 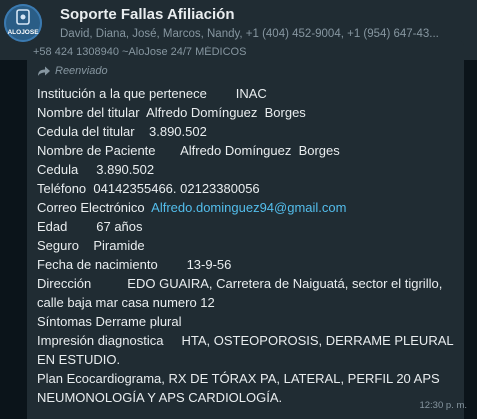 I want to click on forwarded-indicator: Reenviado, so click(x=72, y=71).